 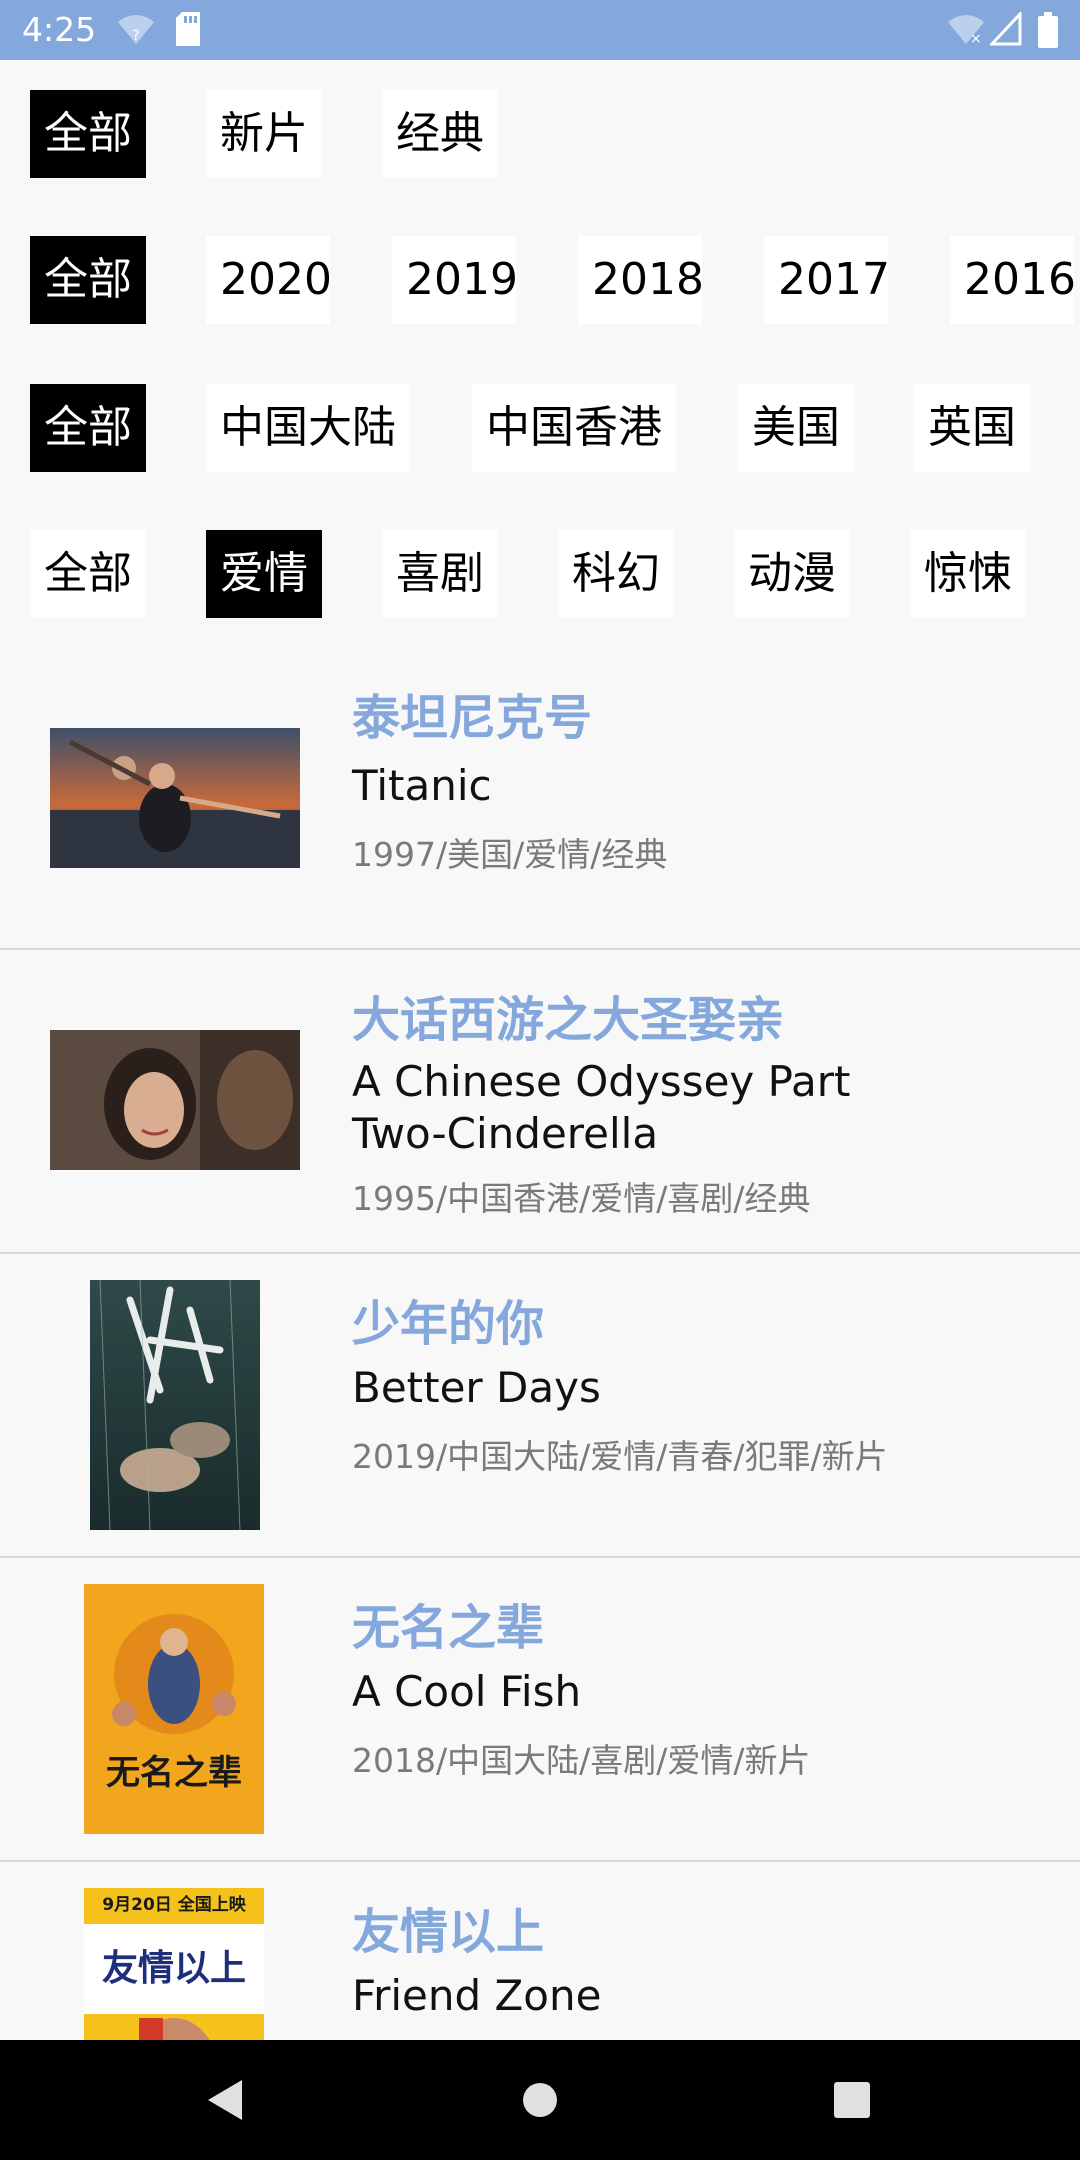 I want to click on movie-meta: 1995/中国香港/爱情/喜剧/经典, so click(x=581, y=1198).